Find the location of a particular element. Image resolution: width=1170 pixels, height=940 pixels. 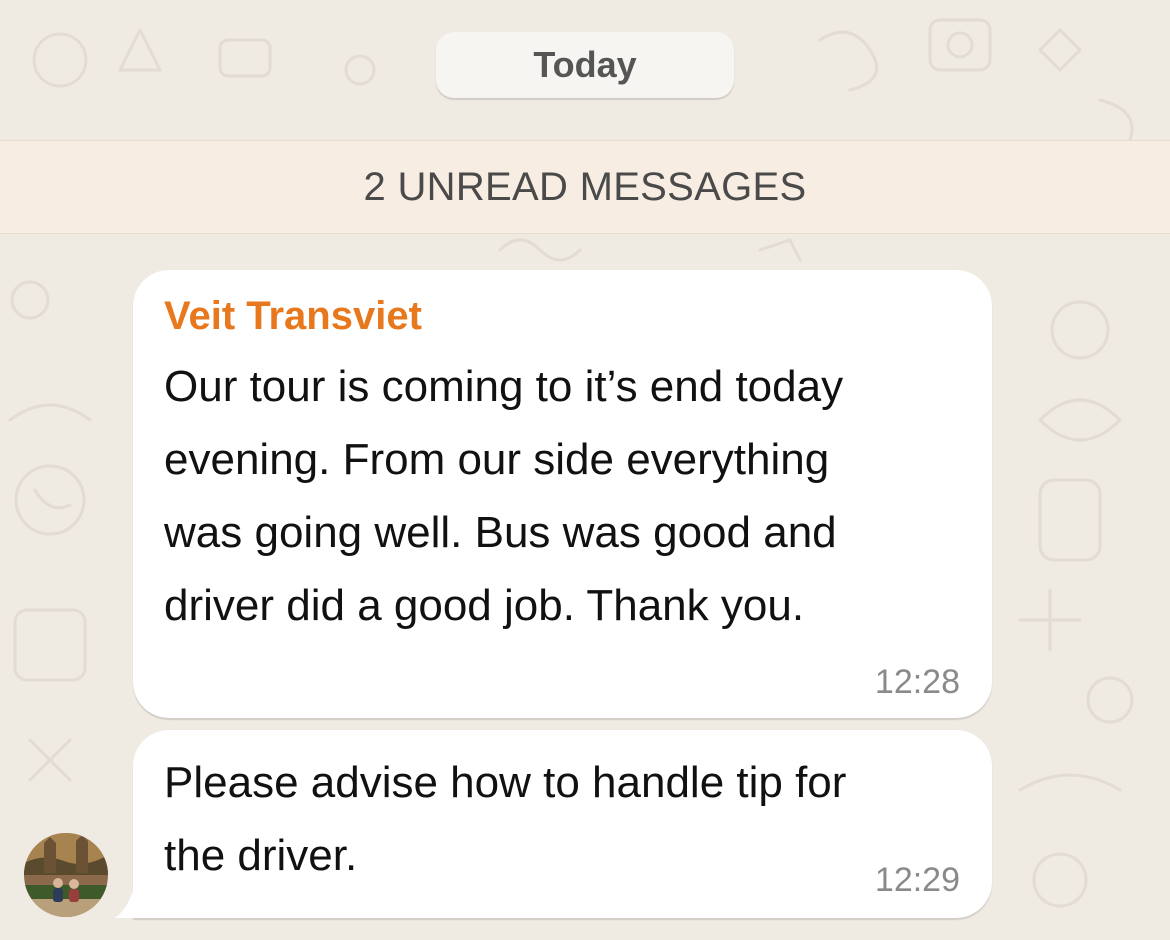

avatar-photo-icon is located at coordinates (66, 875).